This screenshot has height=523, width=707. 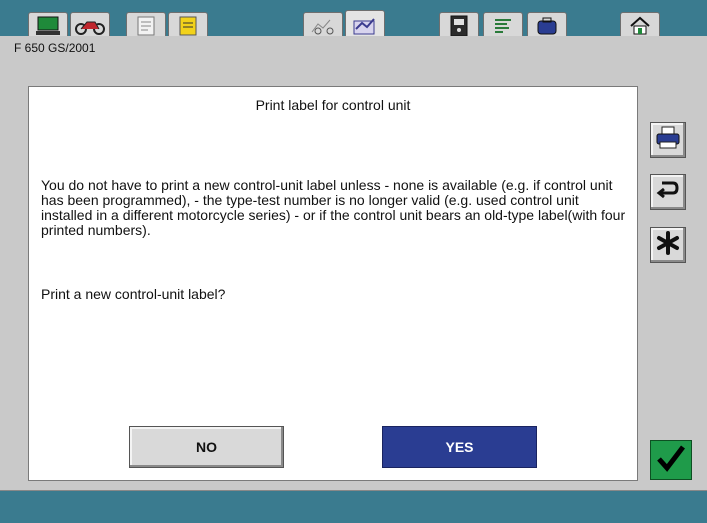 I want to click on printer-icon, so click(x=668, y=140).